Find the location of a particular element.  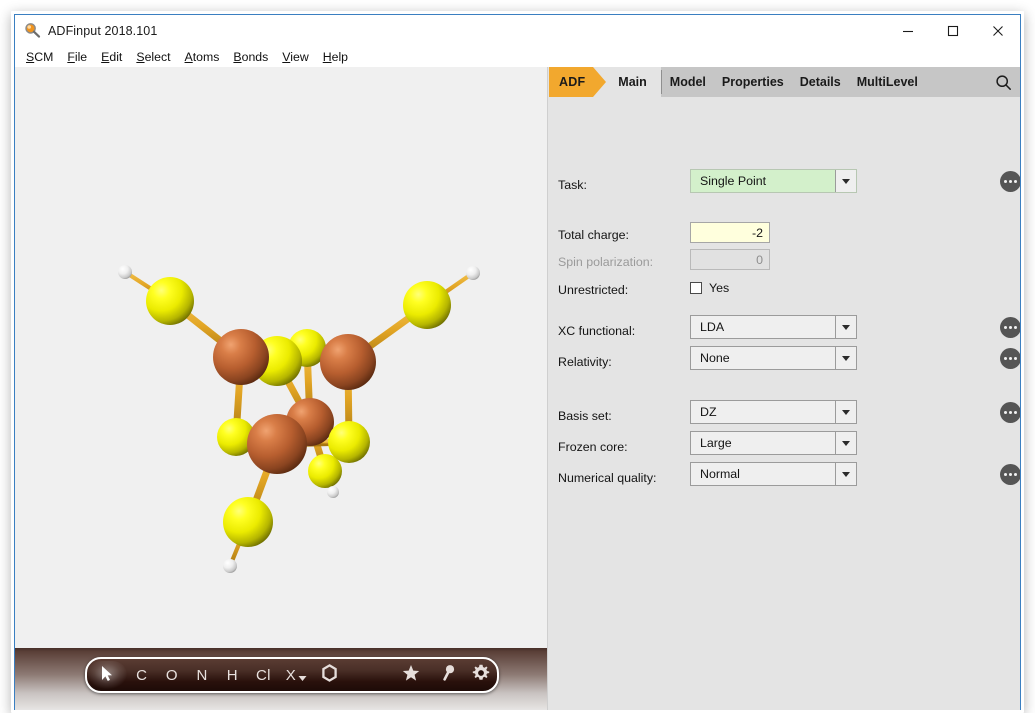

basis-set-dropdown: DZ is located at coordinates (773, 412).